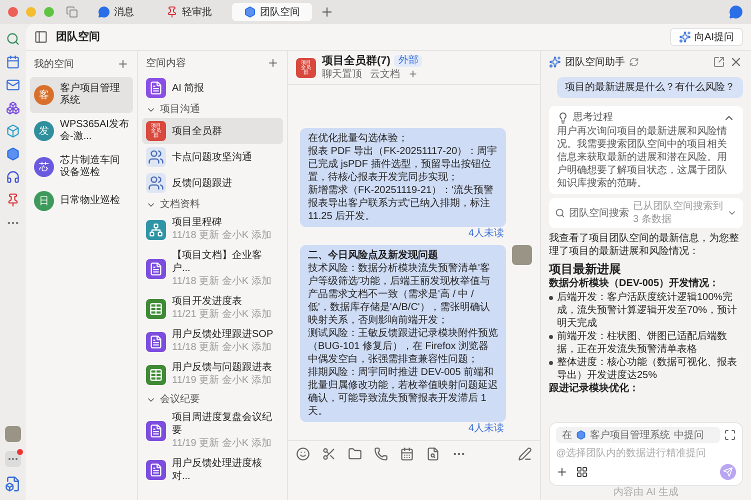 The width and height of the screenshot is (751, 500). What do you see at coordinates (730, 435) in the screenshot?
I see `expand-icon` at bounding box center [730, 435].